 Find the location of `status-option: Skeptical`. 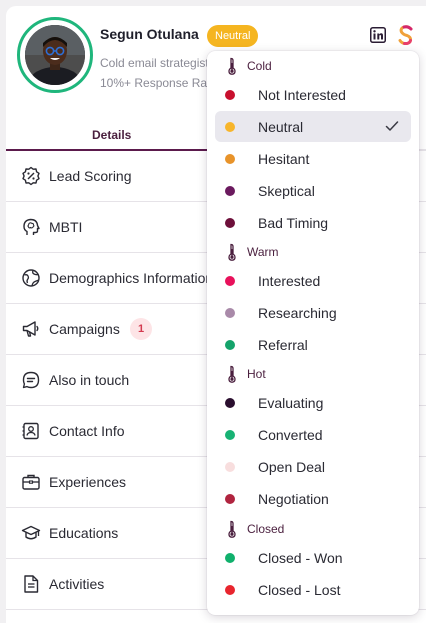

status-option: Skeptical is located at coordinates (313, 190).